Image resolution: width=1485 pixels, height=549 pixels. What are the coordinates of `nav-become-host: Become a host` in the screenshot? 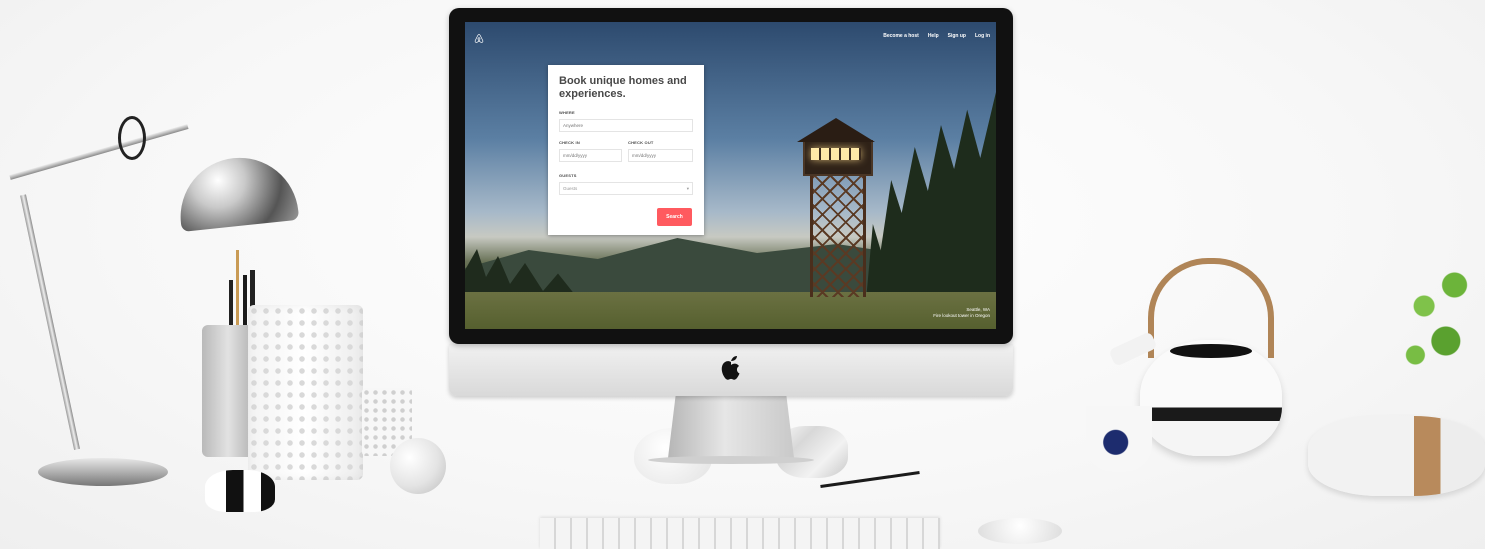 It's located at (901, 36).